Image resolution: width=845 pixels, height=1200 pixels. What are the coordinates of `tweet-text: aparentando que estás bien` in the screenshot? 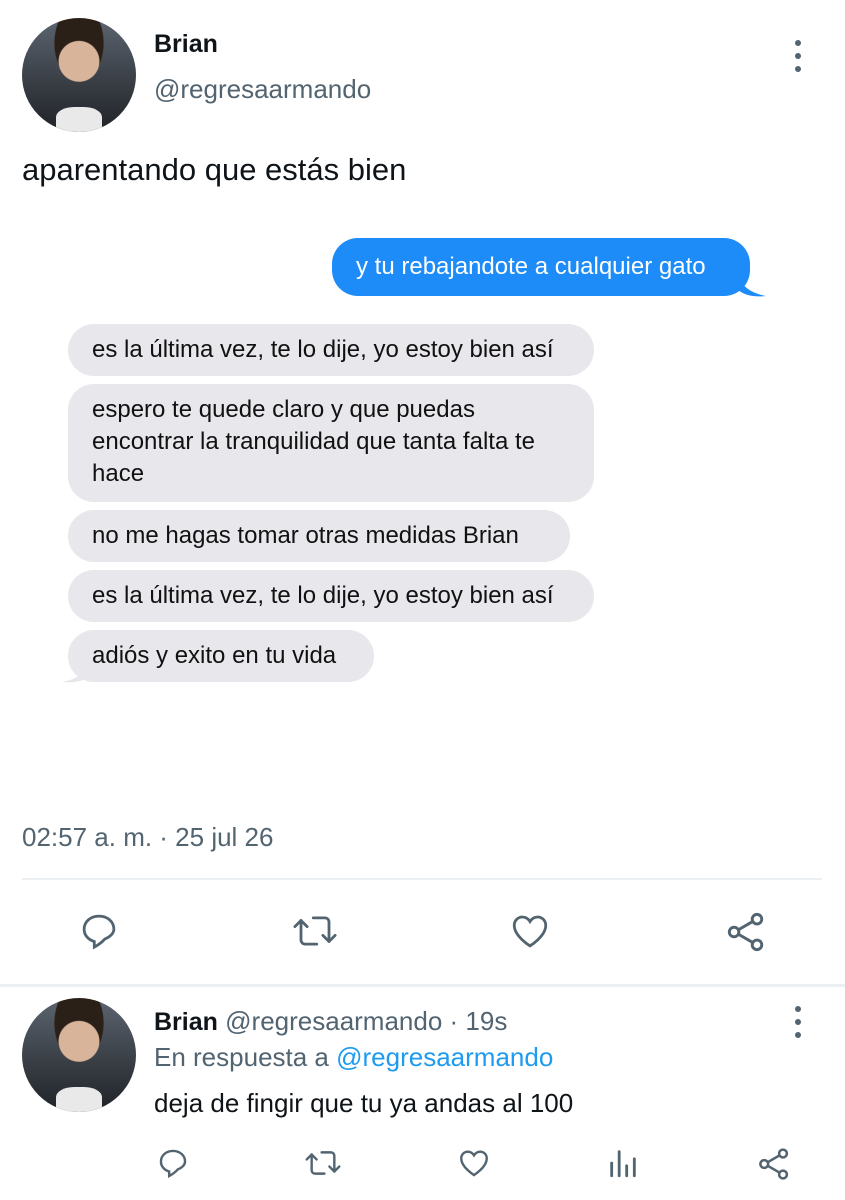 It's located at (214, 169).